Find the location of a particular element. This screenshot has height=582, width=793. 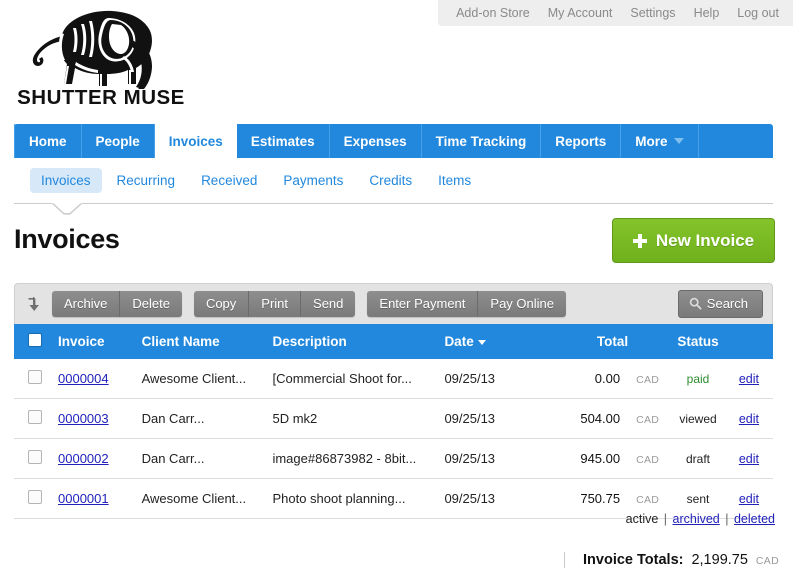

column-header-invoice: Invoice is located at coordinates (92, 341).